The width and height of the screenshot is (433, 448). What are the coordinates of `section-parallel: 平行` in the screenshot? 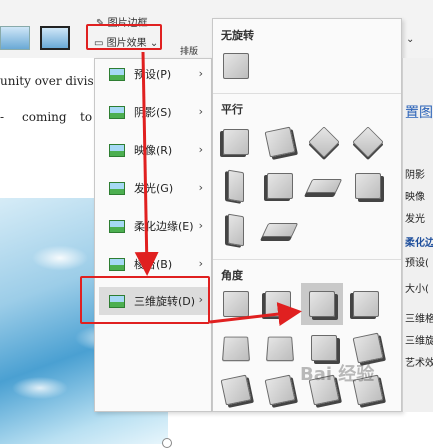 It's located at (232, 109).